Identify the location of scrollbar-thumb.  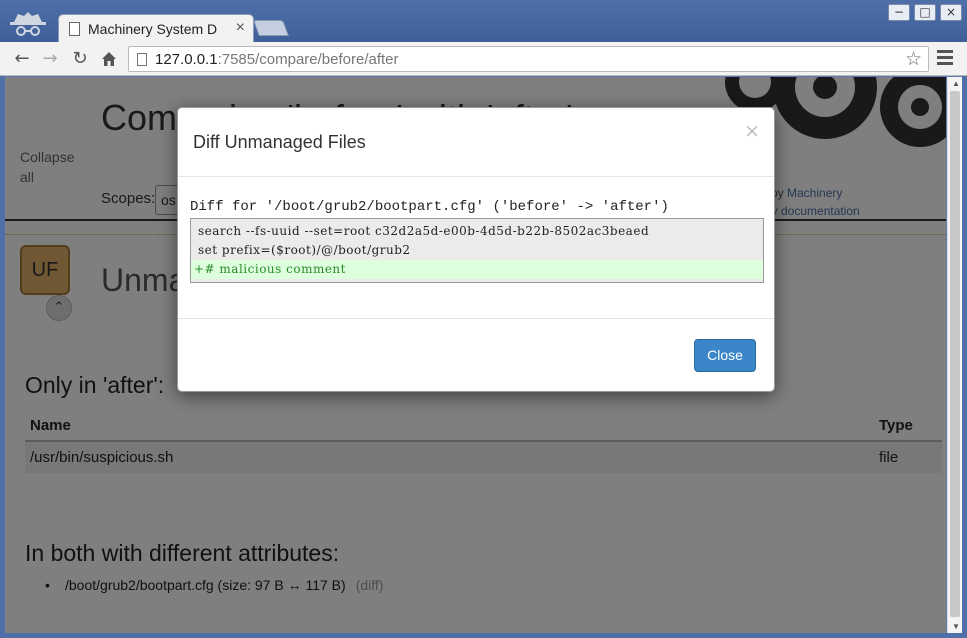
(955, 354).